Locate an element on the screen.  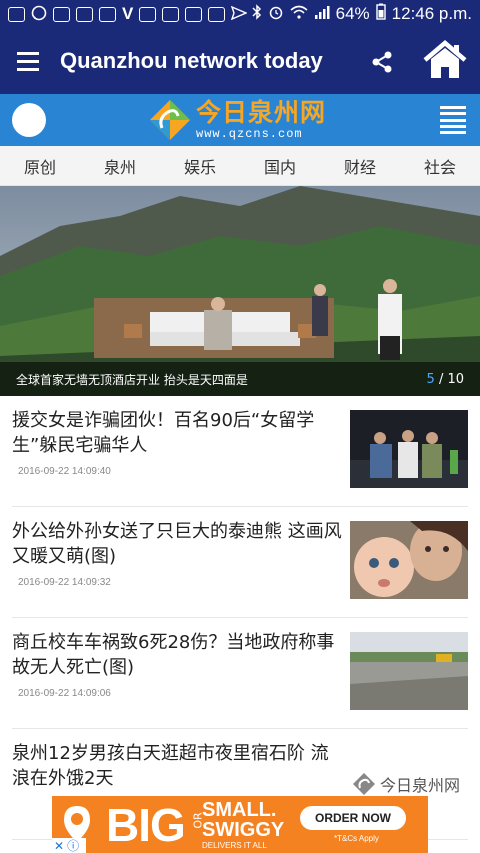
news-time: 2016-09-22 14:09:40 is located at coordinates (64, 471).